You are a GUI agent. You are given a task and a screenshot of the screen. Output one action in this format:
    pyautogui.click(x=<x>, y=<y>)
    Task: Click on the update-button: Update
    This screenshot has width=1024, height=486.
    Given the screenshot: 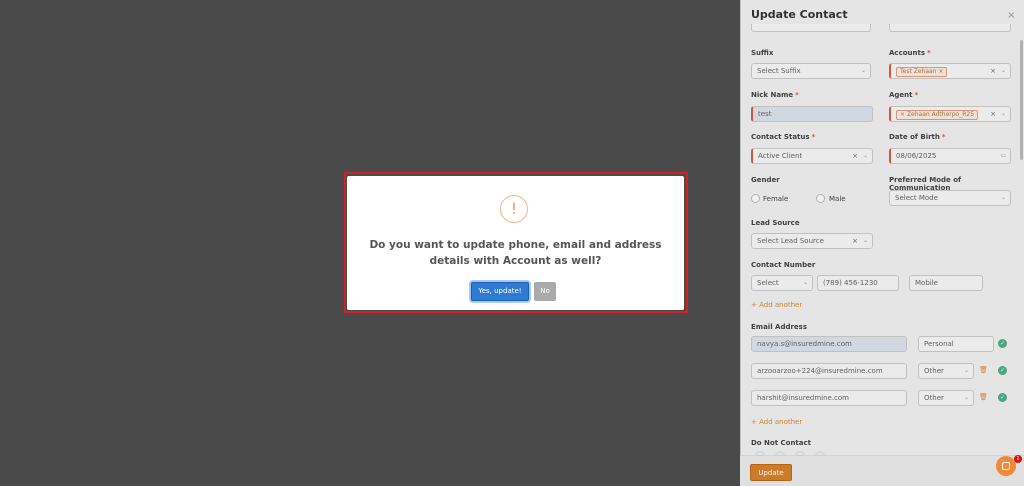 What is the action you would take?
    pyautogui.click(x=771, y=472)
    